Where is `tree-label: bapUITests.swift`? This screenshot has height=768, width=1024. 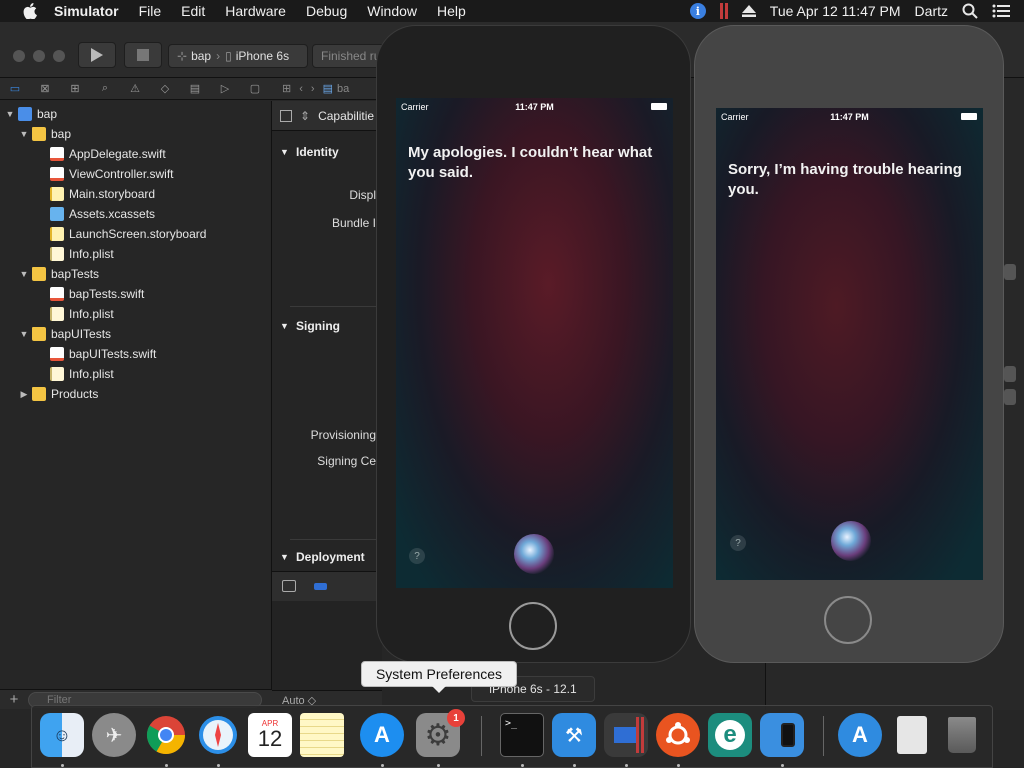 tree-label: bapUITests.swift is located at coordinates (113, 354).